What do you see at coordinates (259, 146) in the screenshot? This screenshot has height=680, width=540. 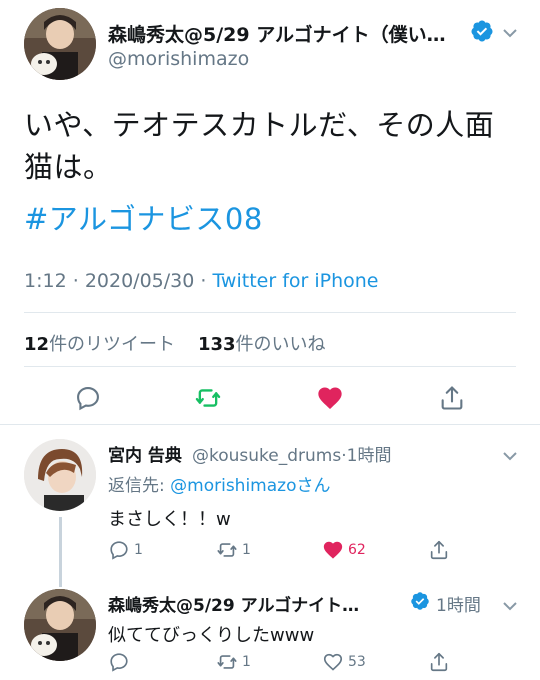 I see `tweet-text: いや、テオテスカトルだ、その人面猫は。` at bounding box center [259, 146].